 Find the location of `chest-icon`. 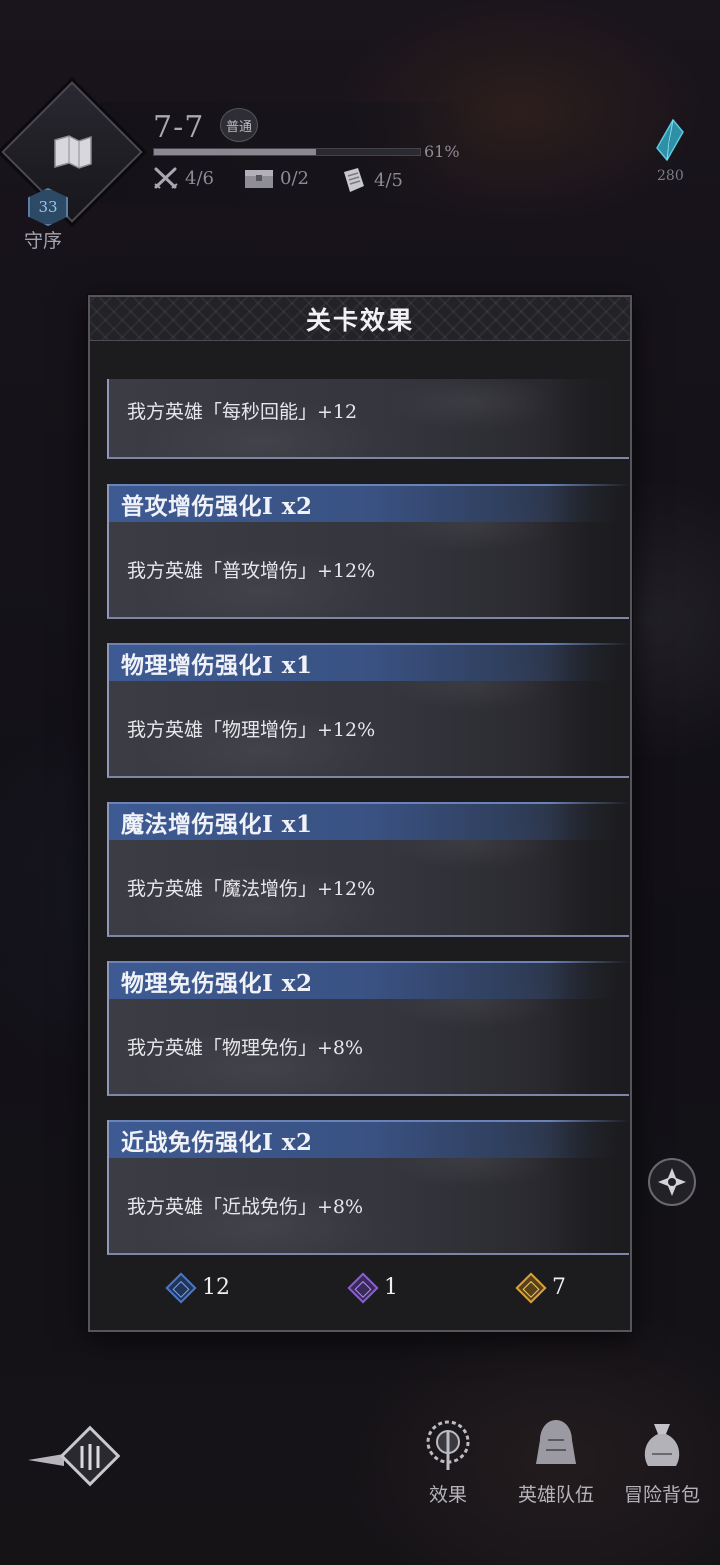

chest-icon is located at coordinates (259, 178).